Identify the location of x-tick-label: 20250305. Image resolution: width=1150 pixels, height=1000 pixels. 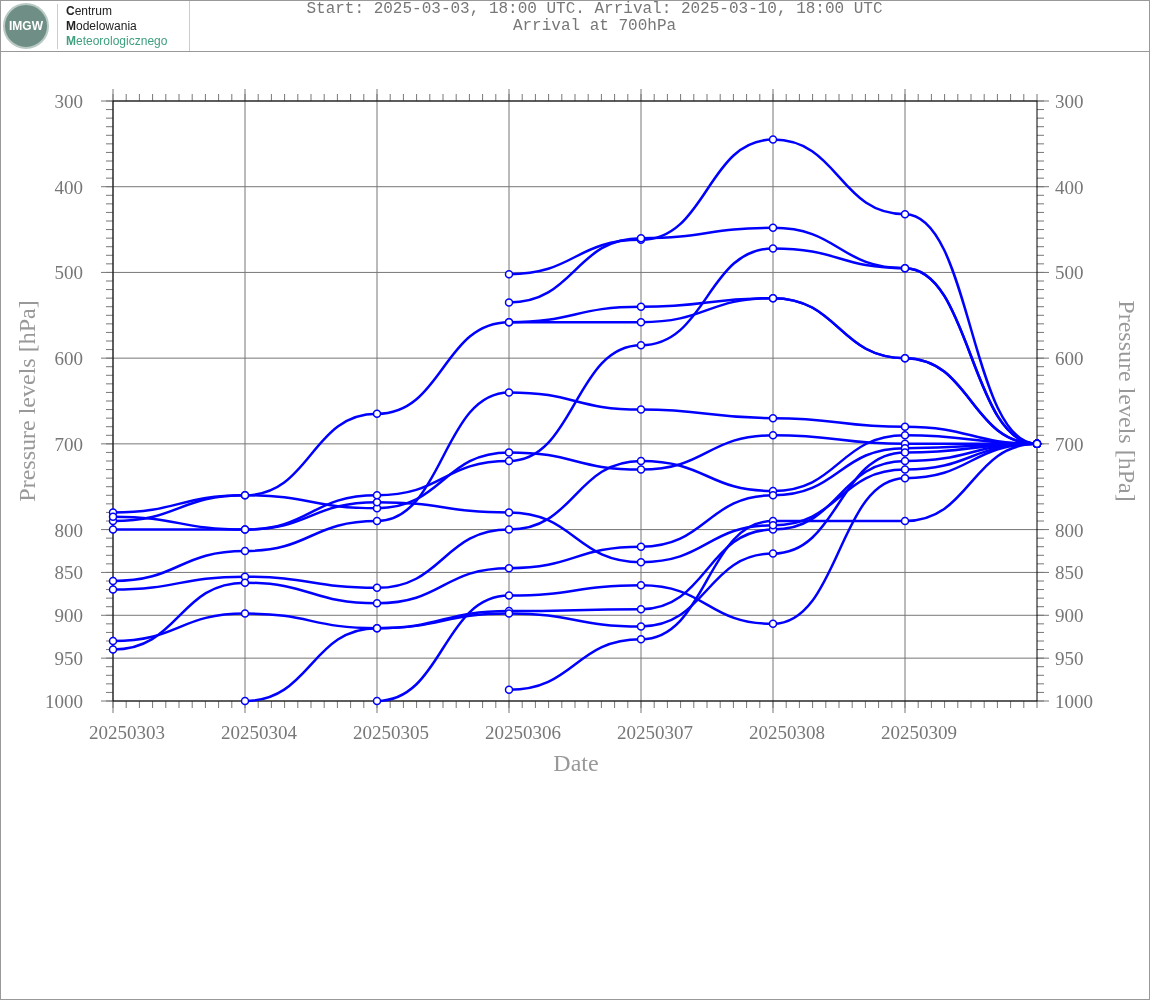
(391, 732).